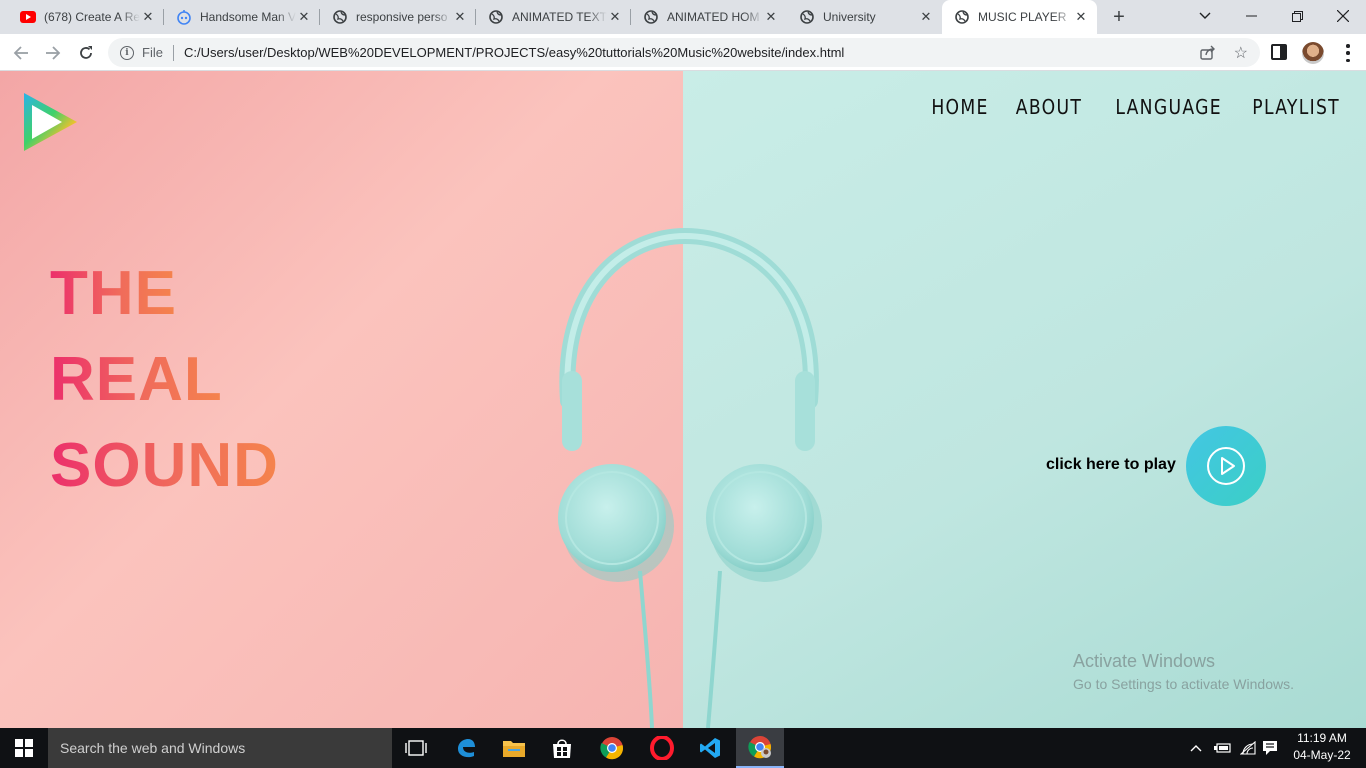  I want to click on chrome-icon, so click(612, 748).